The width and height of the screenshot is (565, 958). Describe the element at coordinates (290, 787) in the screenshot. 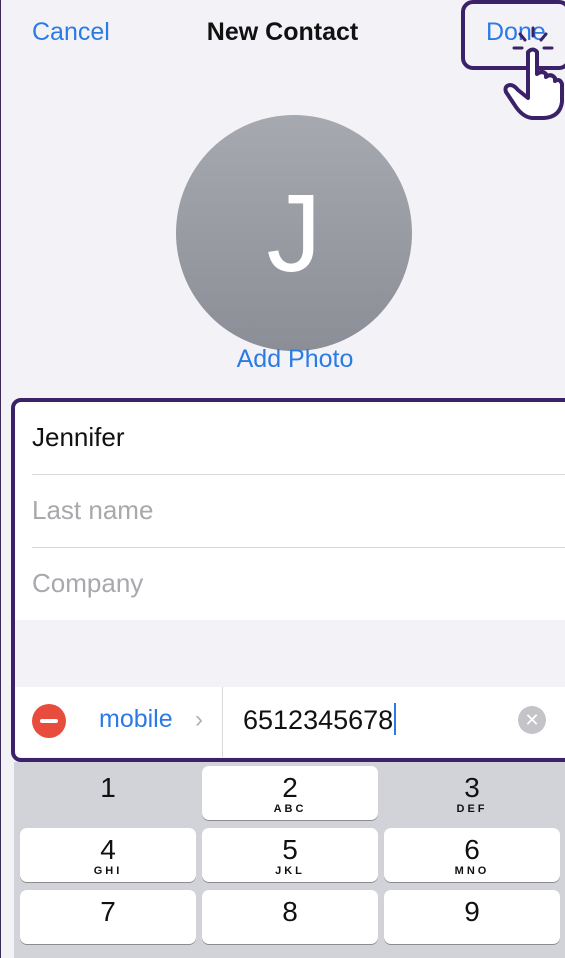

I see `key-number: 2` at that location.